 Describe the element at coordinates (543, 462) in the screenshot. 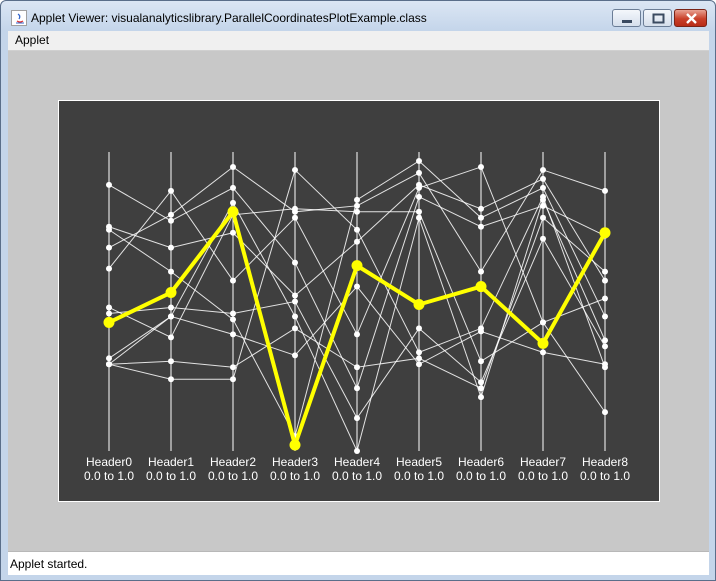

I see `axis-label-header7: Header7` at that location.